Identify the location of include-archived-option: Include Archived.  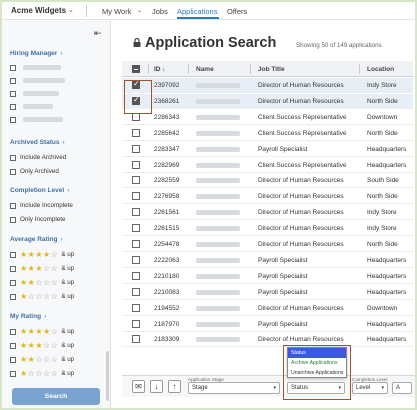
(38, 157).